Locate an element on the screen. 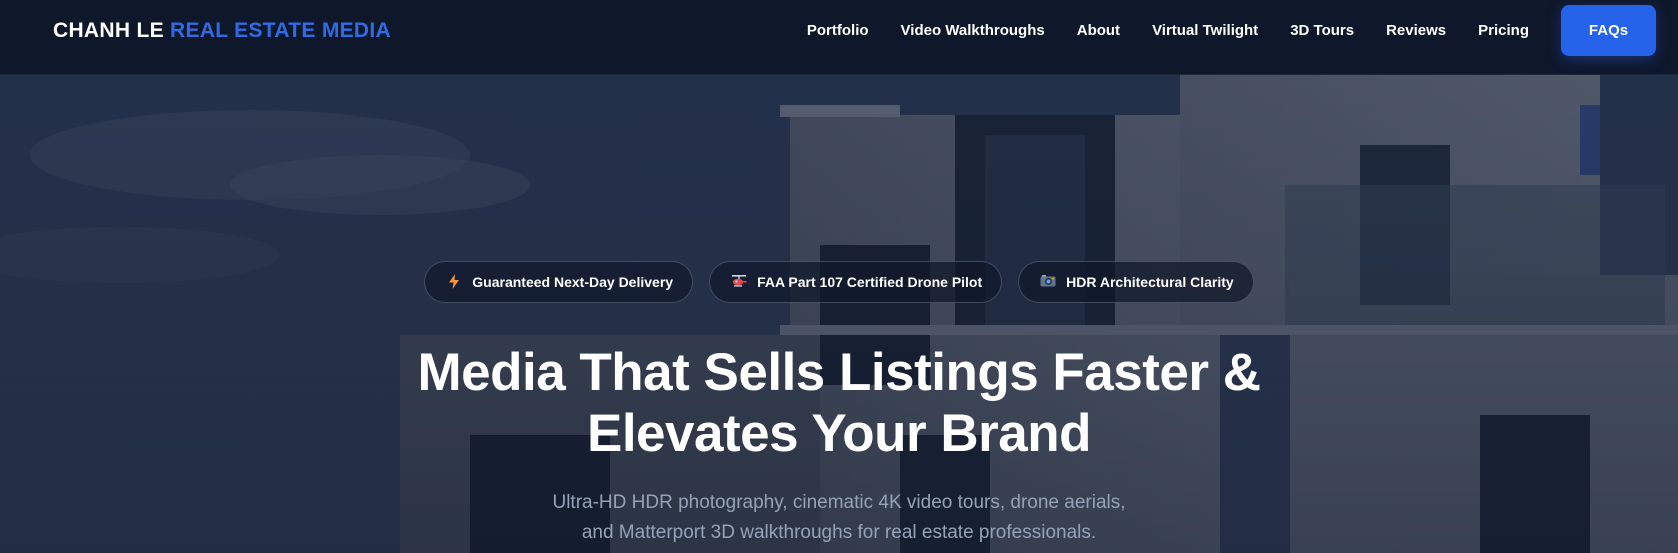 Image resolution: width=1678 pixels, height=553 pixels. helicopter-drone-icon is located at coordinates (739, 282).